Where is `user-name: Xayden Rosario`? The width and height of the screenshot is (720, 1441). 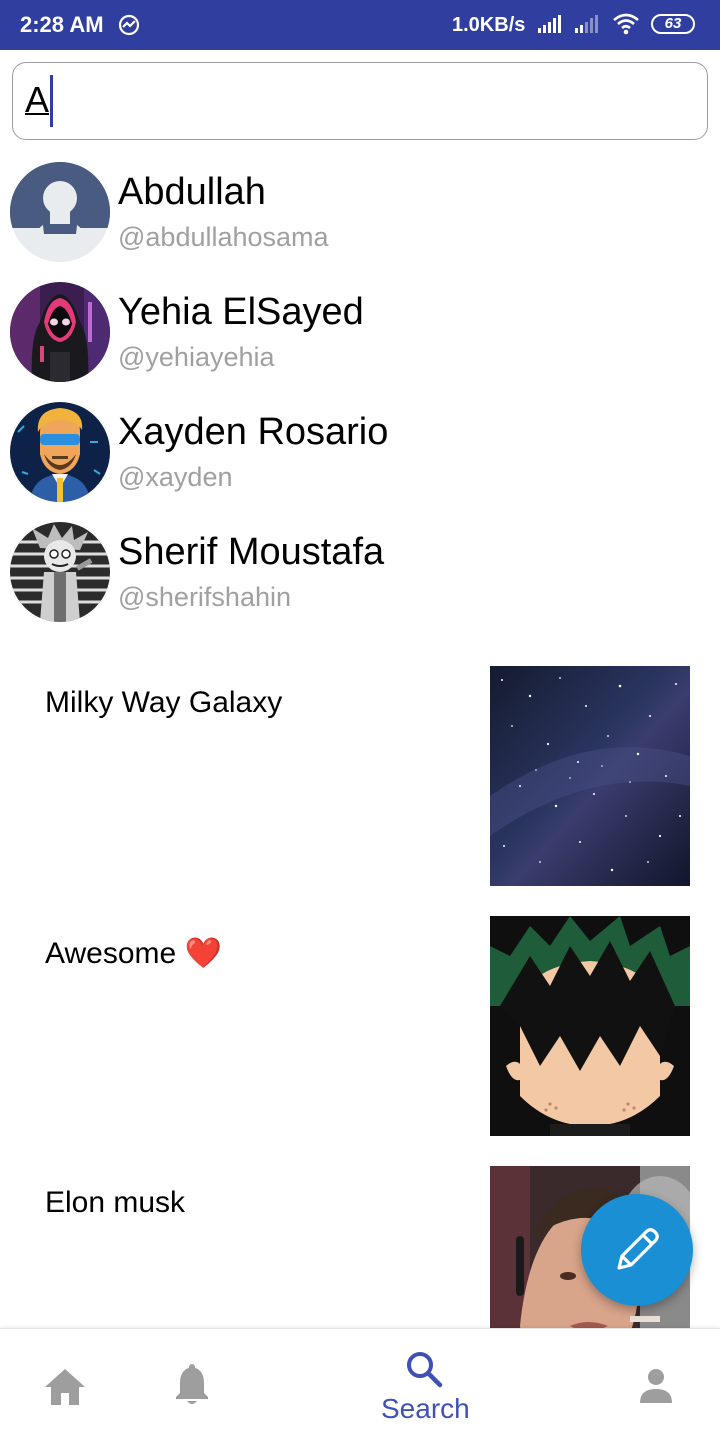 user-name: Xayden Rosario is located at coordinates (253, 432).